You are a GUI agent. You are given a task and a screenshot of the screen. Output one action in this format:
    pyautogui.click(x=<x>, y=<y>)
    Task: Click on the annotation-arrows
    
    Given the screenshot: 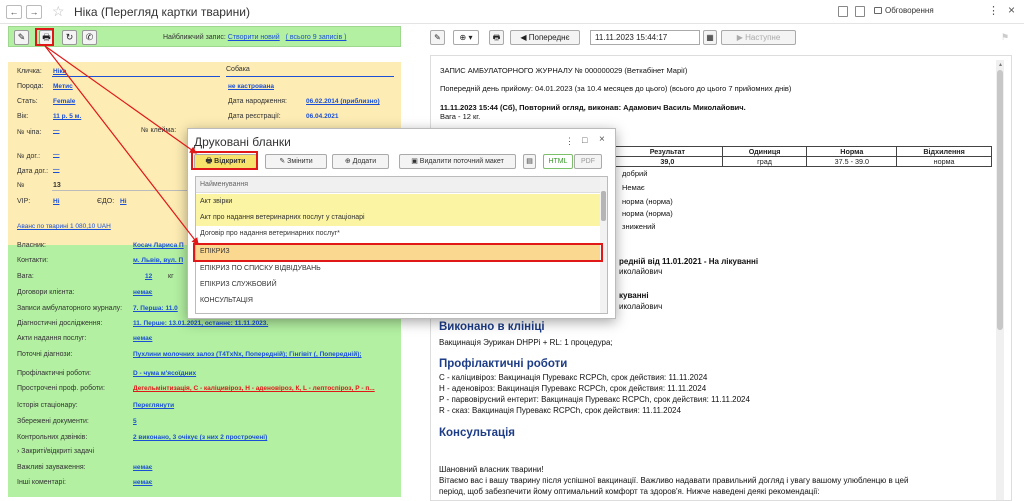 What is the action you would take?
    pyautogui.click(x=121, y=145)
    